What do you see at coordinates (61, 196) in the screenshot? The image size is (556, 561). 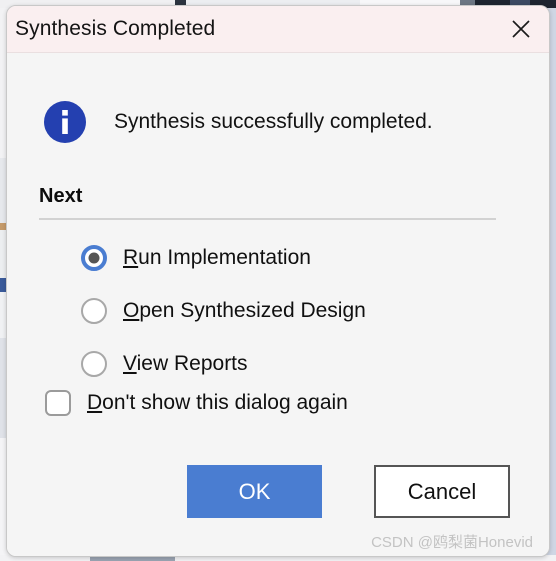 I see `next-section-heading: Next` at bounding box center [61, 196].